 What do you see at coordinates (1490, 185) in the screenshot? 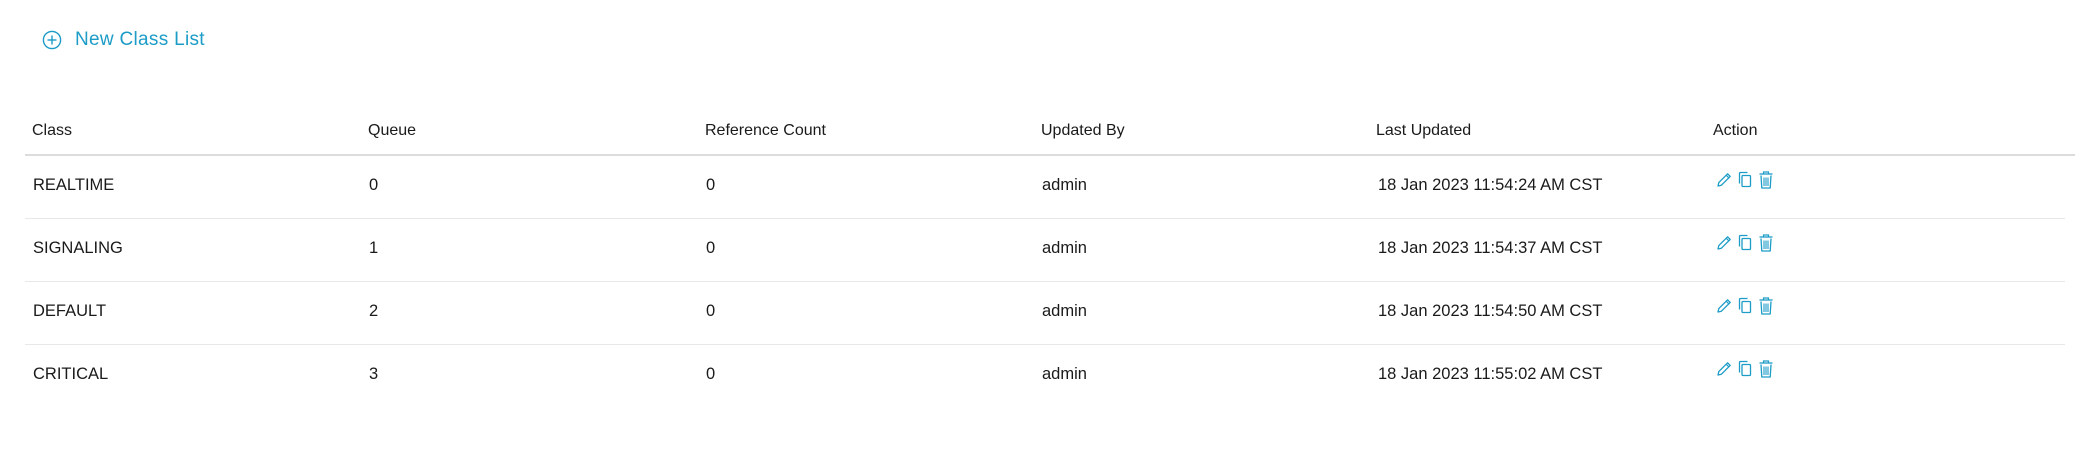
I see `last-updated-cell: 18 Jan 2023 11:54:24 AM CST` at bounding box center [1490, 185].